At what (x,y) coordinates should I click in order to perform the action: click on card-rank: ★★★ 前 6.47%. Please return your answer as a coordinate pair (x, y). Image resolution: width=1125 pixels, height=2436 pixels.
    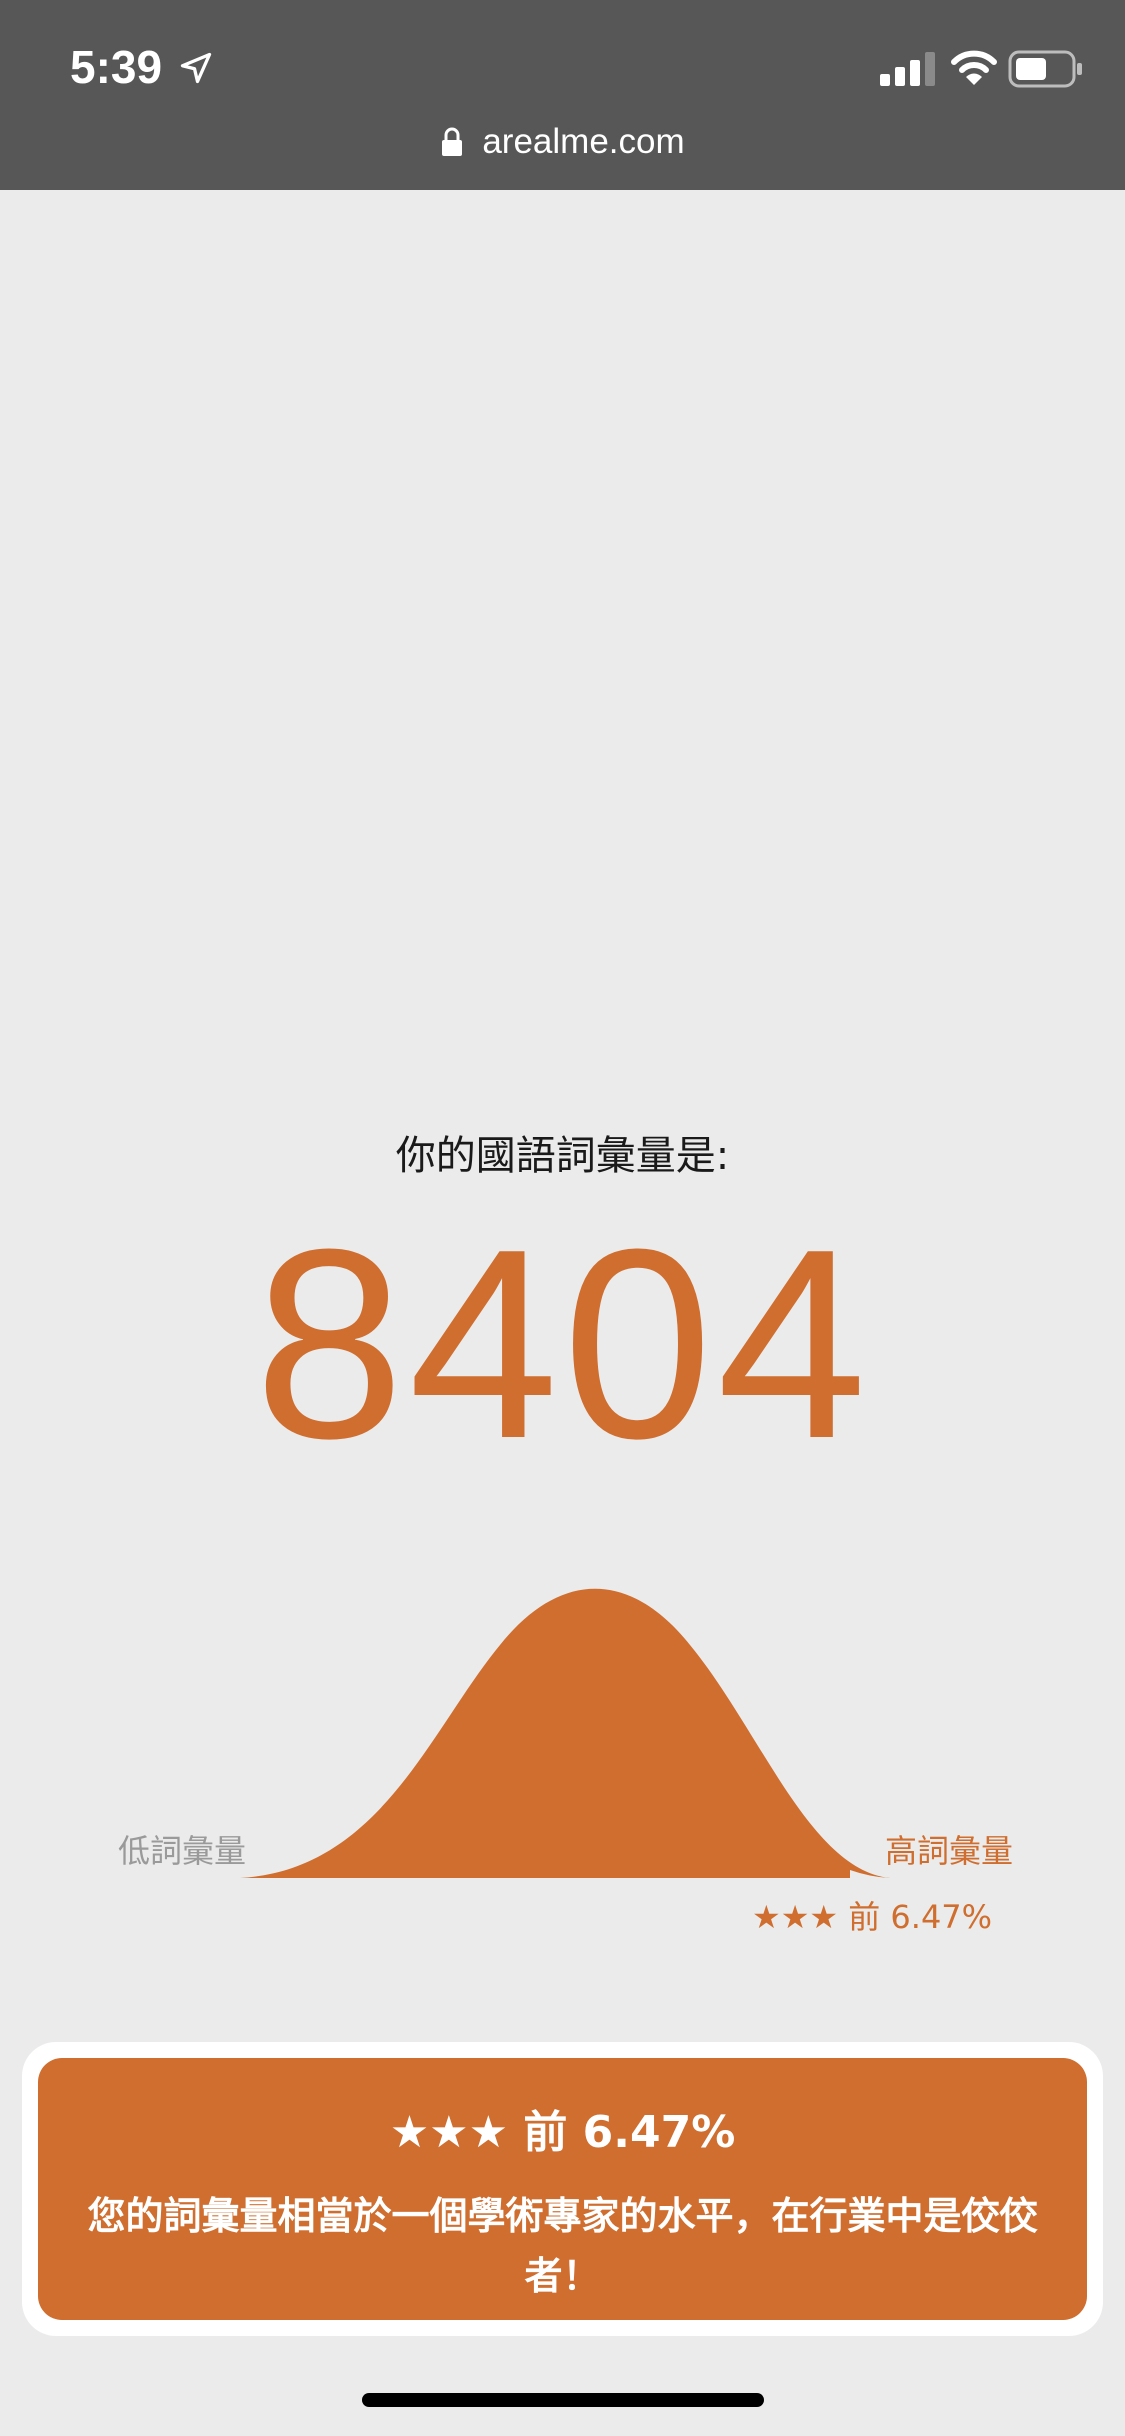
    Looking at the image, I should click on (562, 2132).